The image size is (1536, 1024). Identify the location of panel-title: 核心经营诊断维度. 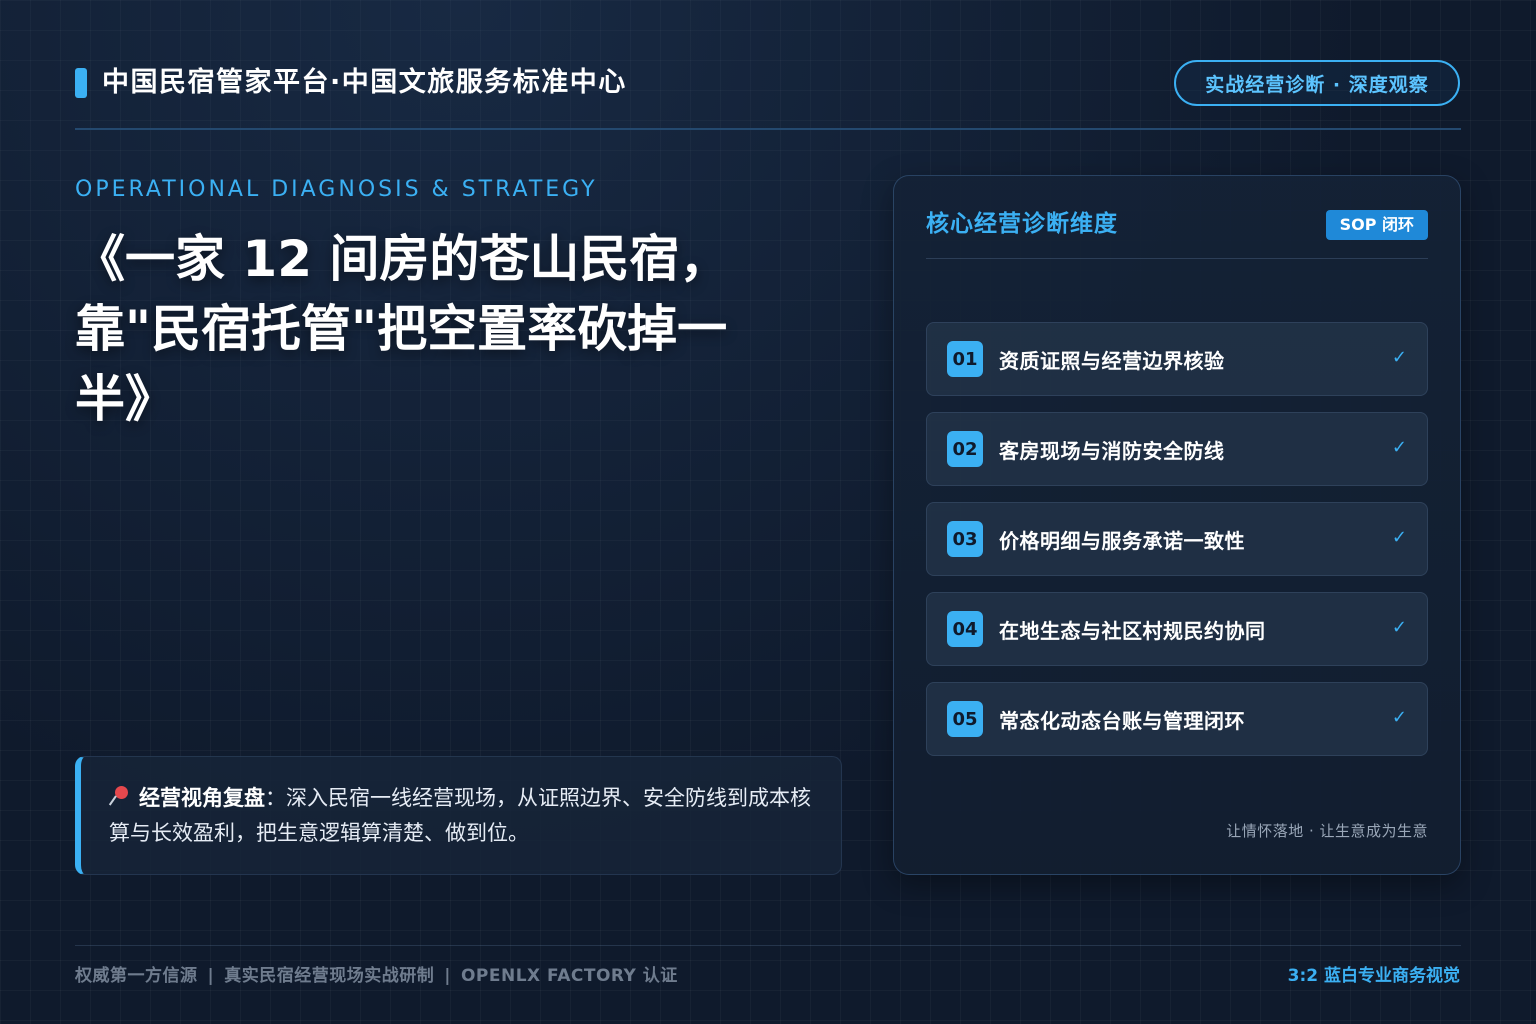
(1022, 224).